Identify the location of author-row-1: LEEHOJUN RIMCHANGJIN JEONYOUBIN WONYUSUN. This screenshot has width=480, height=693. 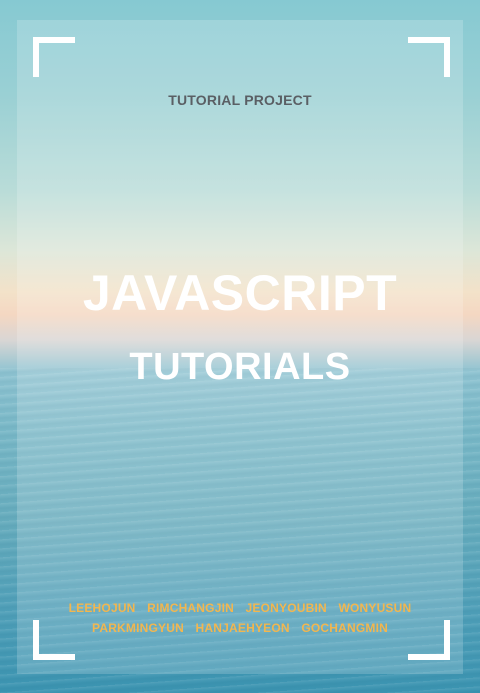
(240, 608).